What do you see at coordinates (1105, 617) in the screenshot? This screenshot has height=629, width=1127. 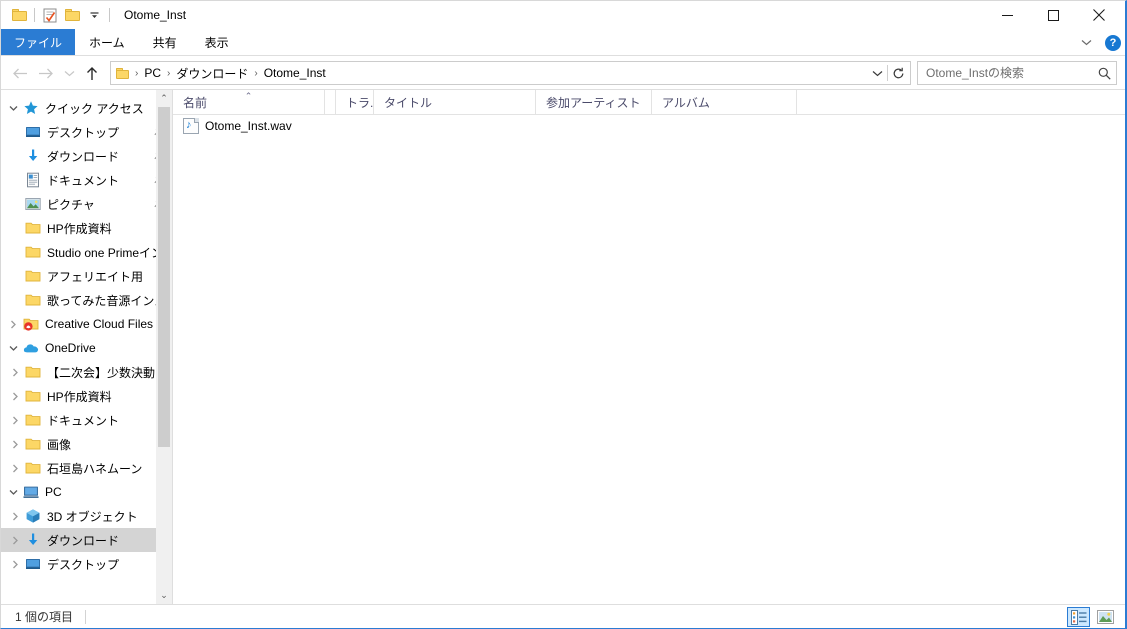 I see `large-icons-view-button` at bounding box center [1105, 617].